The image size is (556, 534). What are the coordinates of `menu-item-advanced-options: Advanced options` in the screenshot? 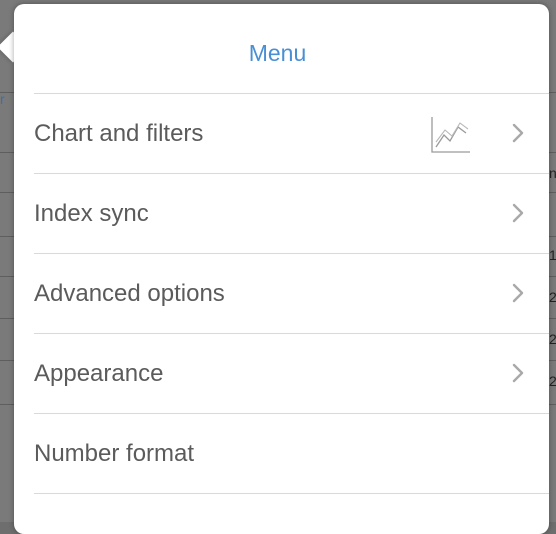 It's located at (291, 293).